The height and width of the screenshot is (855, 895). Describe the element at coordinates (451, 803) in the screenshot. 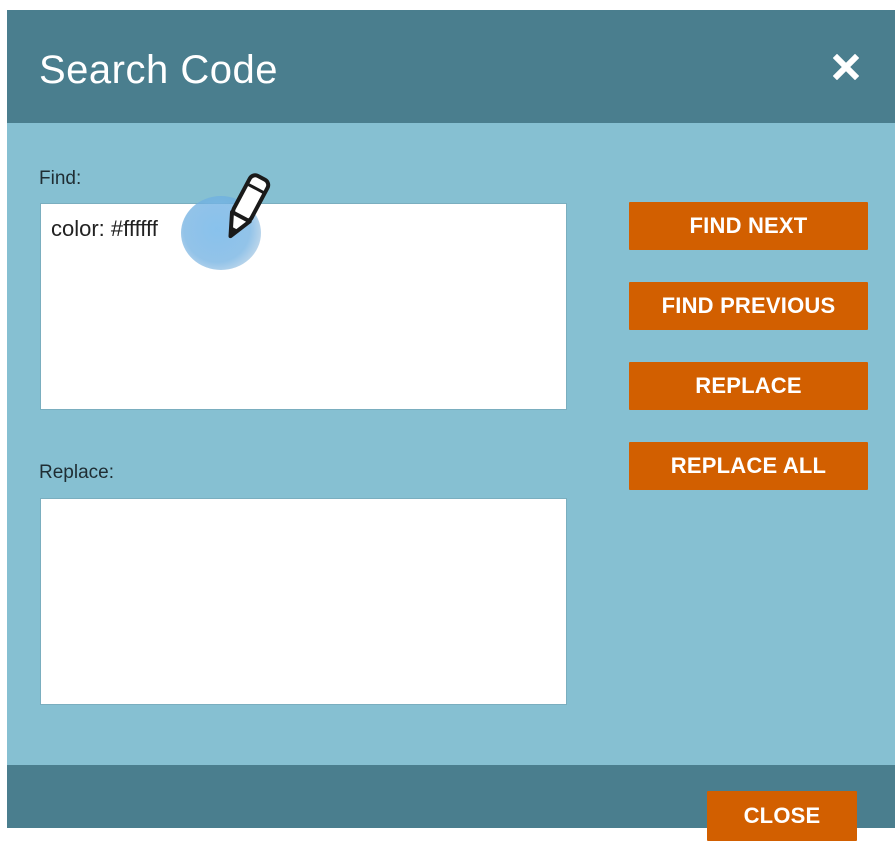

I see `dialog-footer: CLOSE` at that location.